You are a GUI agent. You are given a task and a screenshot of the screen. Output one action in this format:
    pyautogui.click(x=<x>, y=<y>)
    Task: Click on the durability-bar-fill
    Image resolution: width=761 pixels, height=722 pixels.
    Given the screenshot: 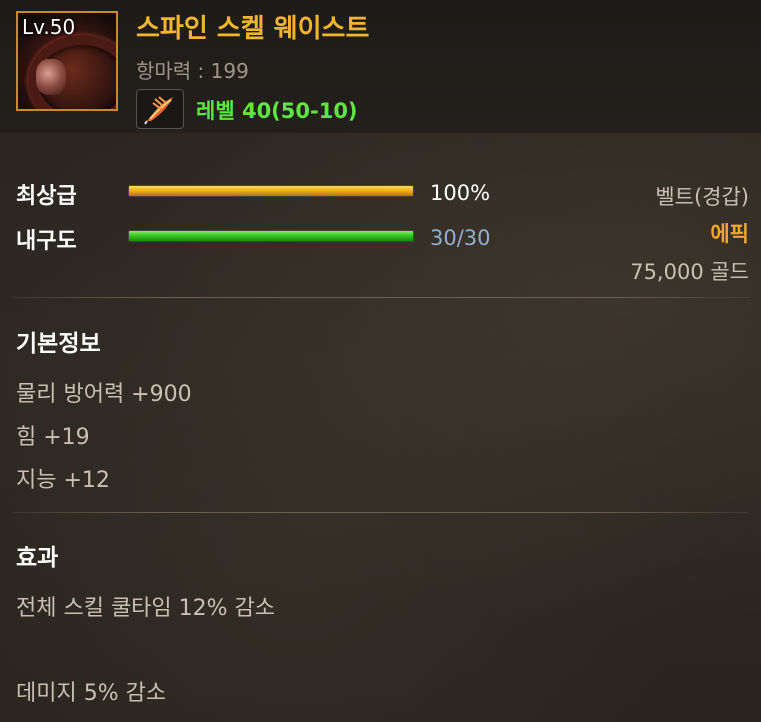 What is the action you would take?
    pyautogui.click(x=271, y=236)
    